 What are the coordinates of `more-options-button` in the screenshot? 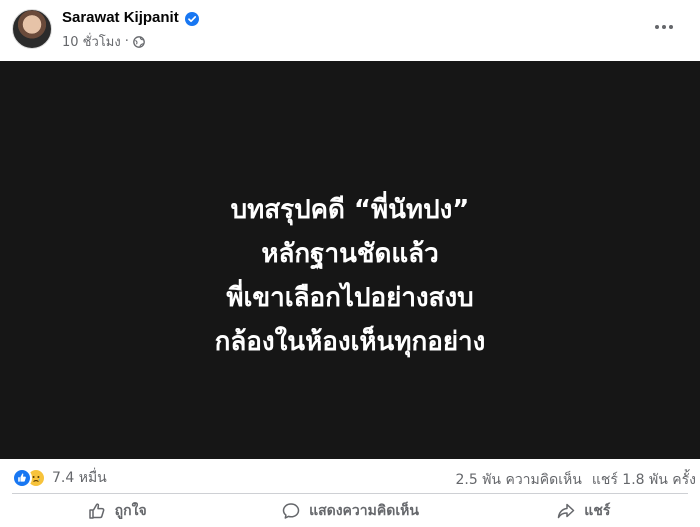 It's located at (664, 27).